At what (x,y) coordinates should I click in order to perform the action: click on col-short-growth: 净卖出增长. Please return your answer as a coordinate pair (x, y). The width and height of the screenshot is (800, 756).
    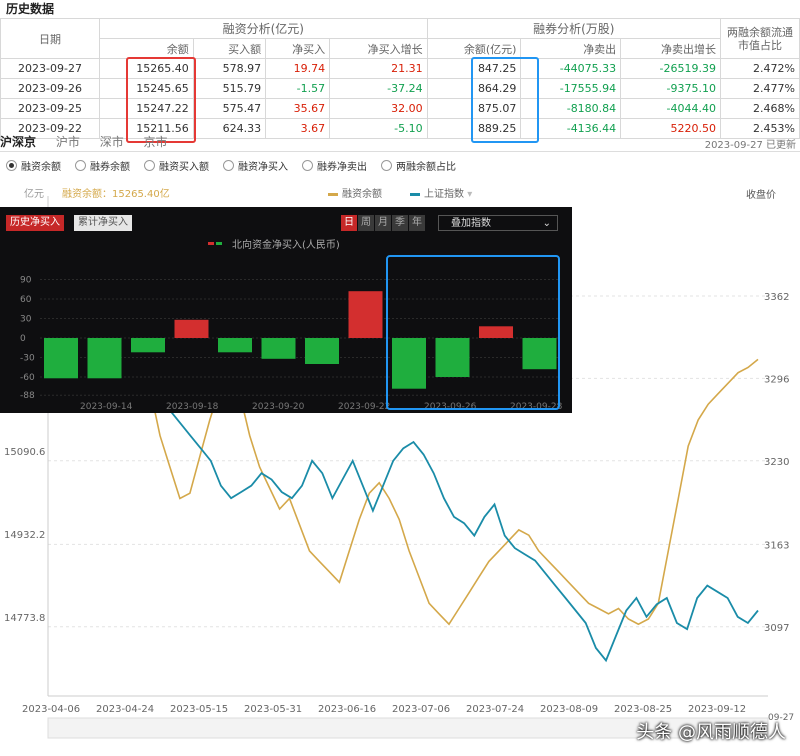
    Looking at the image, I should click on (670, 48).